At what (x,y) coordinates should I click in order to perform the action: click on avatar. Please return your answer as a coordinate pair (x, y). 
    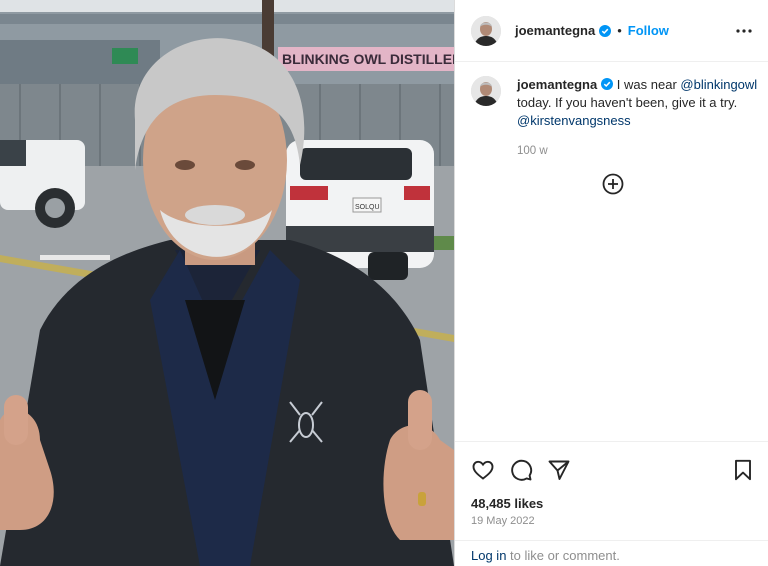
    Looking at the image, I should click on (486, 30).